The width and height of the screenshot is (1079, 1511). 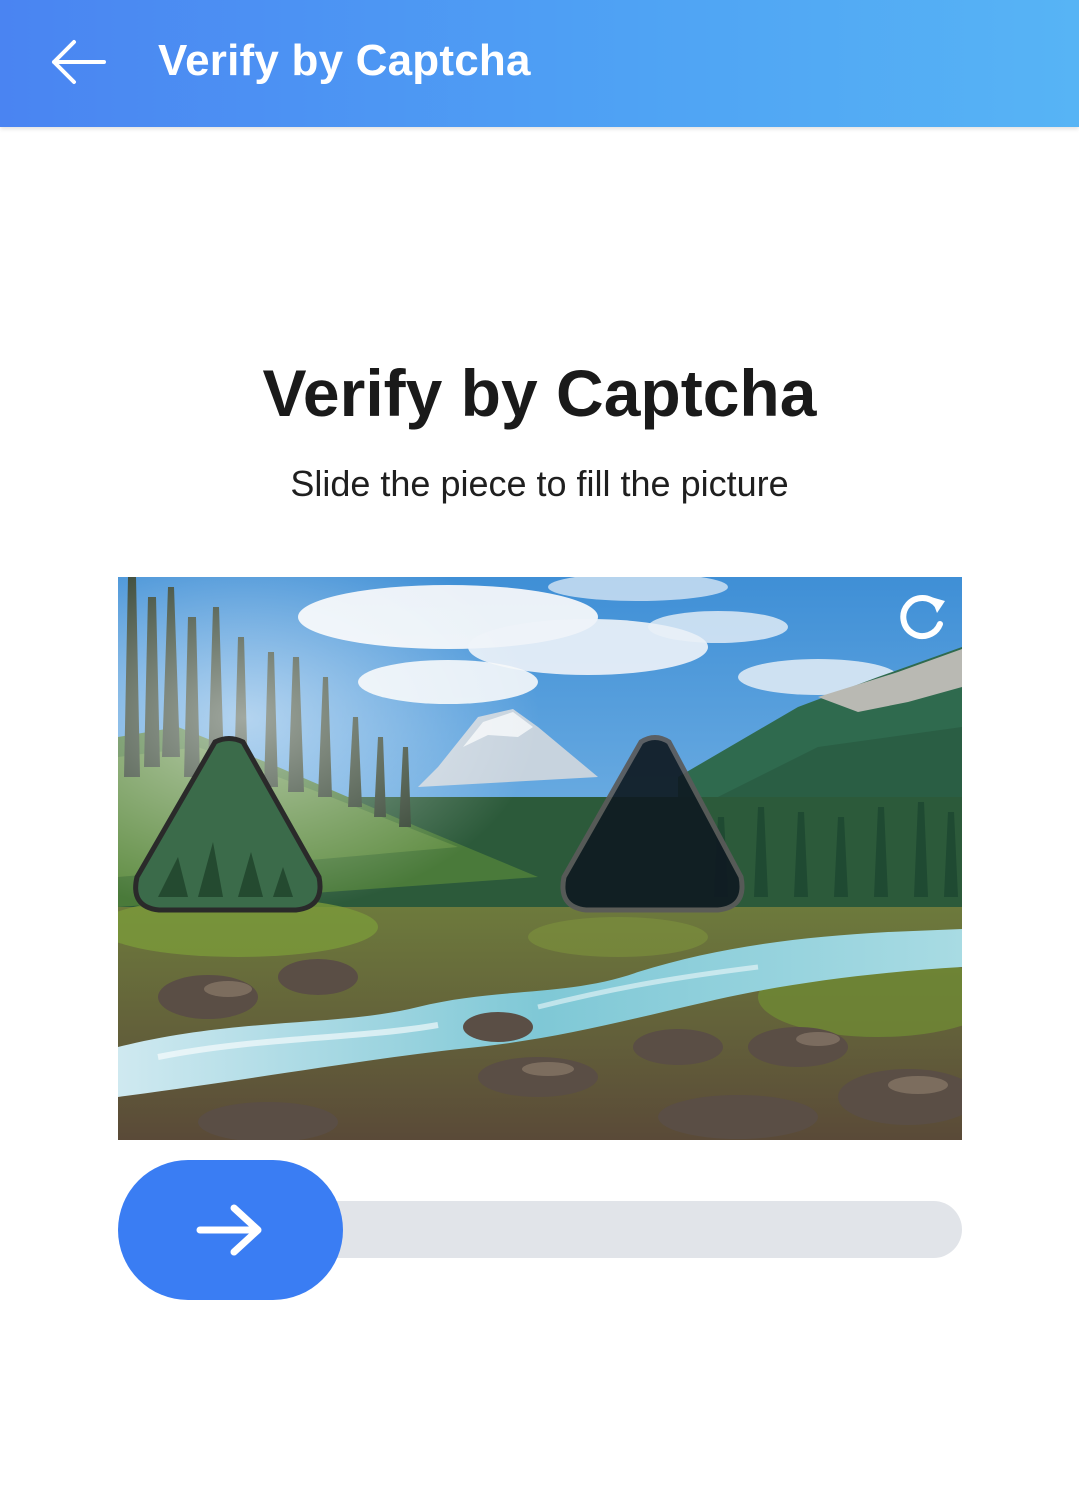 I want to click on slider-handle, so click(x=230, y=1230).